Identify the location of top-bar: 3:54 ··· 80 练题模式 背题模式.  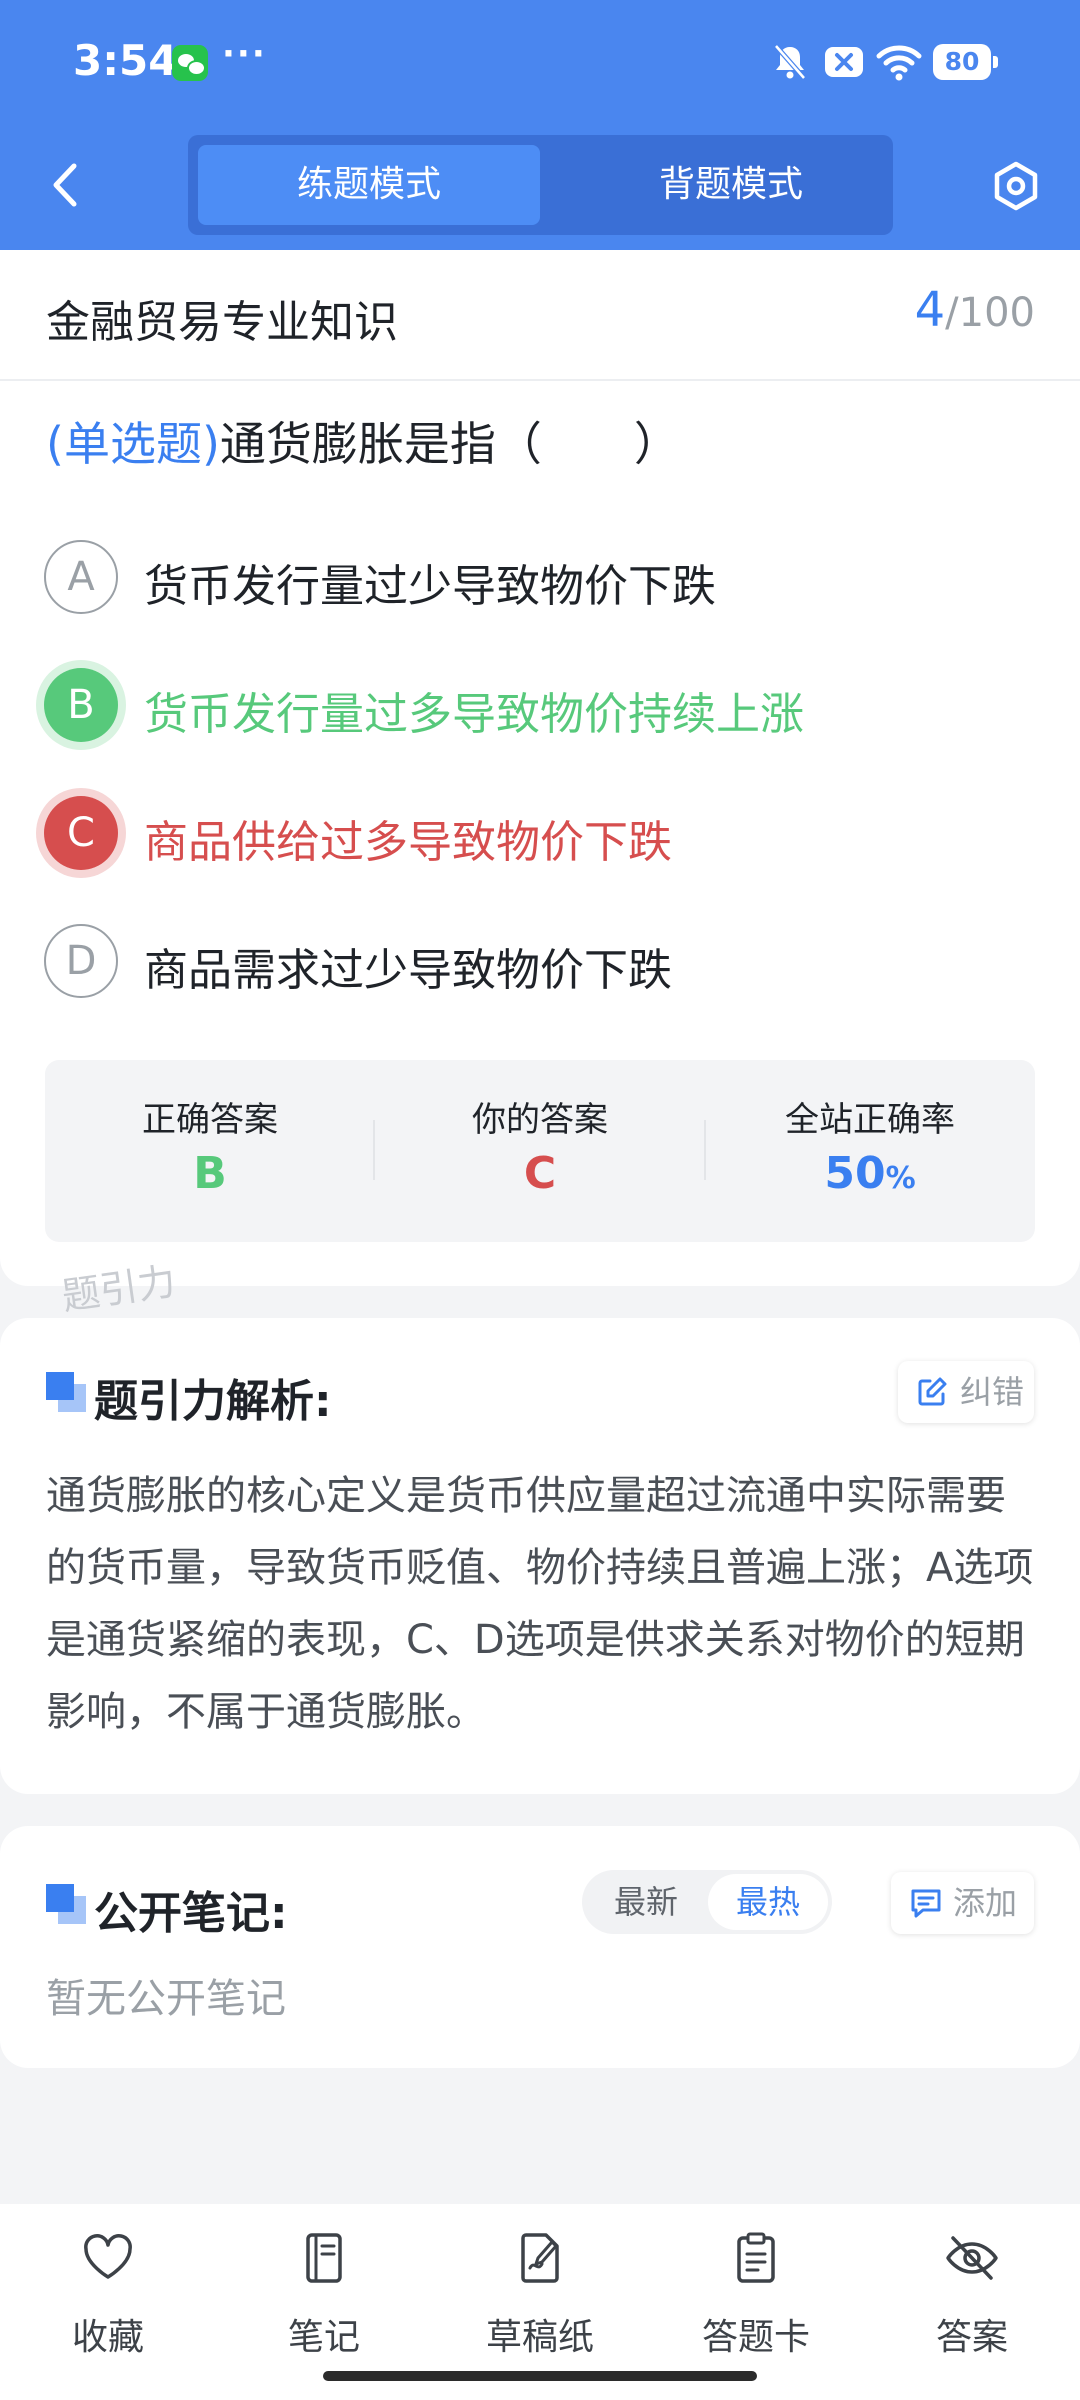
(540, 125).